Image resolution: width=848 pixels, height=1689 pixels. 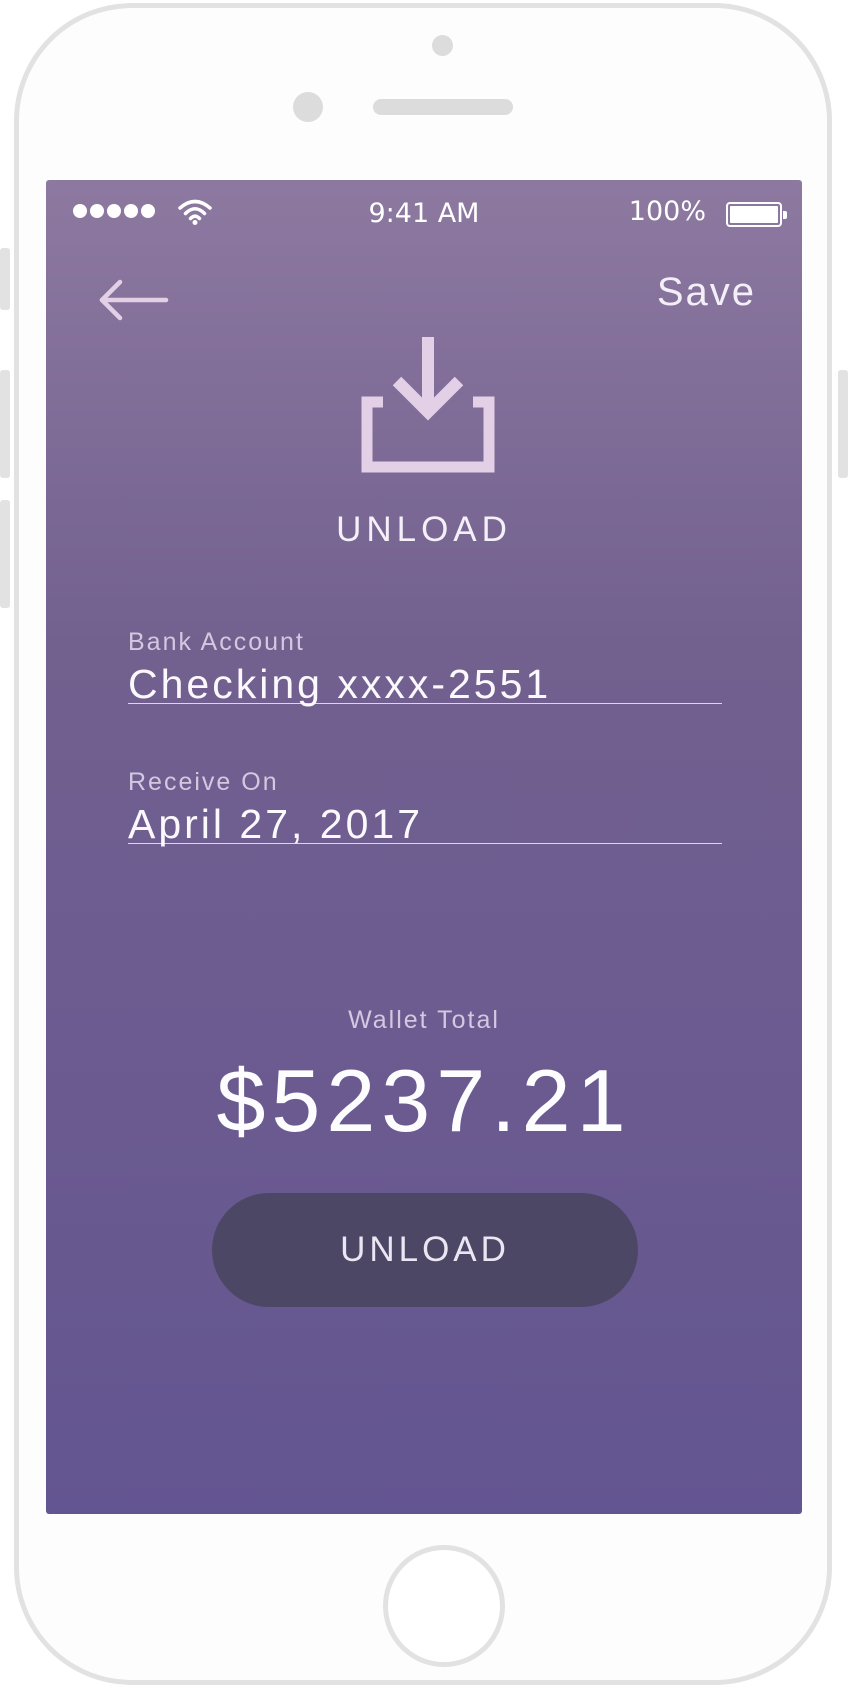 What do you see at coordinates (203, 782) in the screenshot?
I see `receive-on-label: Receive On` at bounding box center [203, 782].